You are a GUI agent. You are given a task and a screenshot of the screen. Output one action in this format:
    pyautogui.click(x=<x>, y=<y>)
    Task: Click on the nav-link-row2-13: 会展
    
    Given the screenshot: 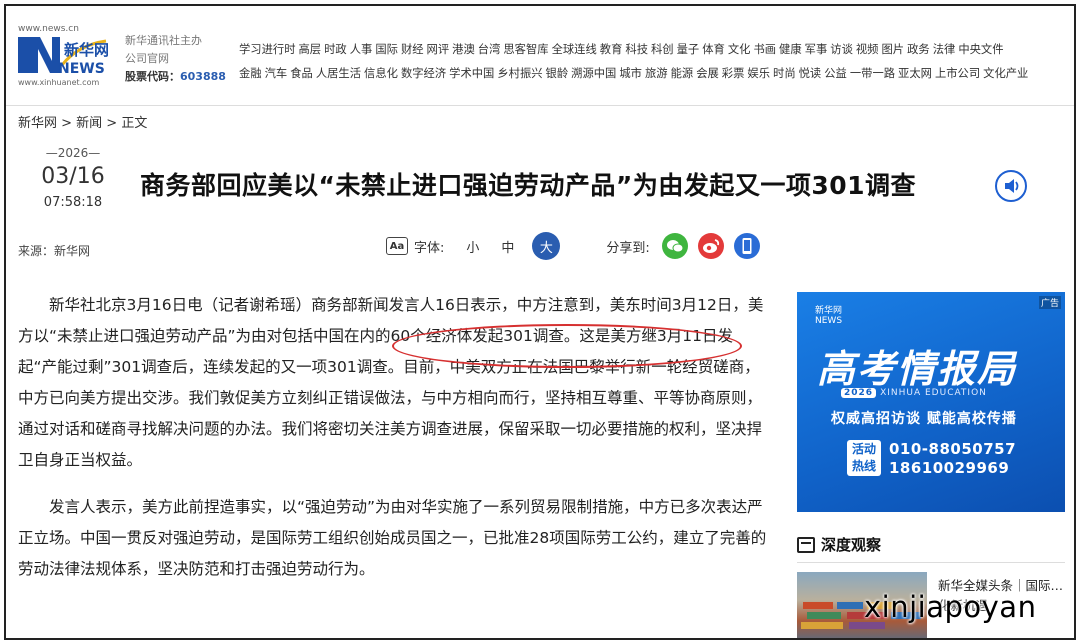 What is the action you would take?
    pyautogui.click(x=707, y=73)
    